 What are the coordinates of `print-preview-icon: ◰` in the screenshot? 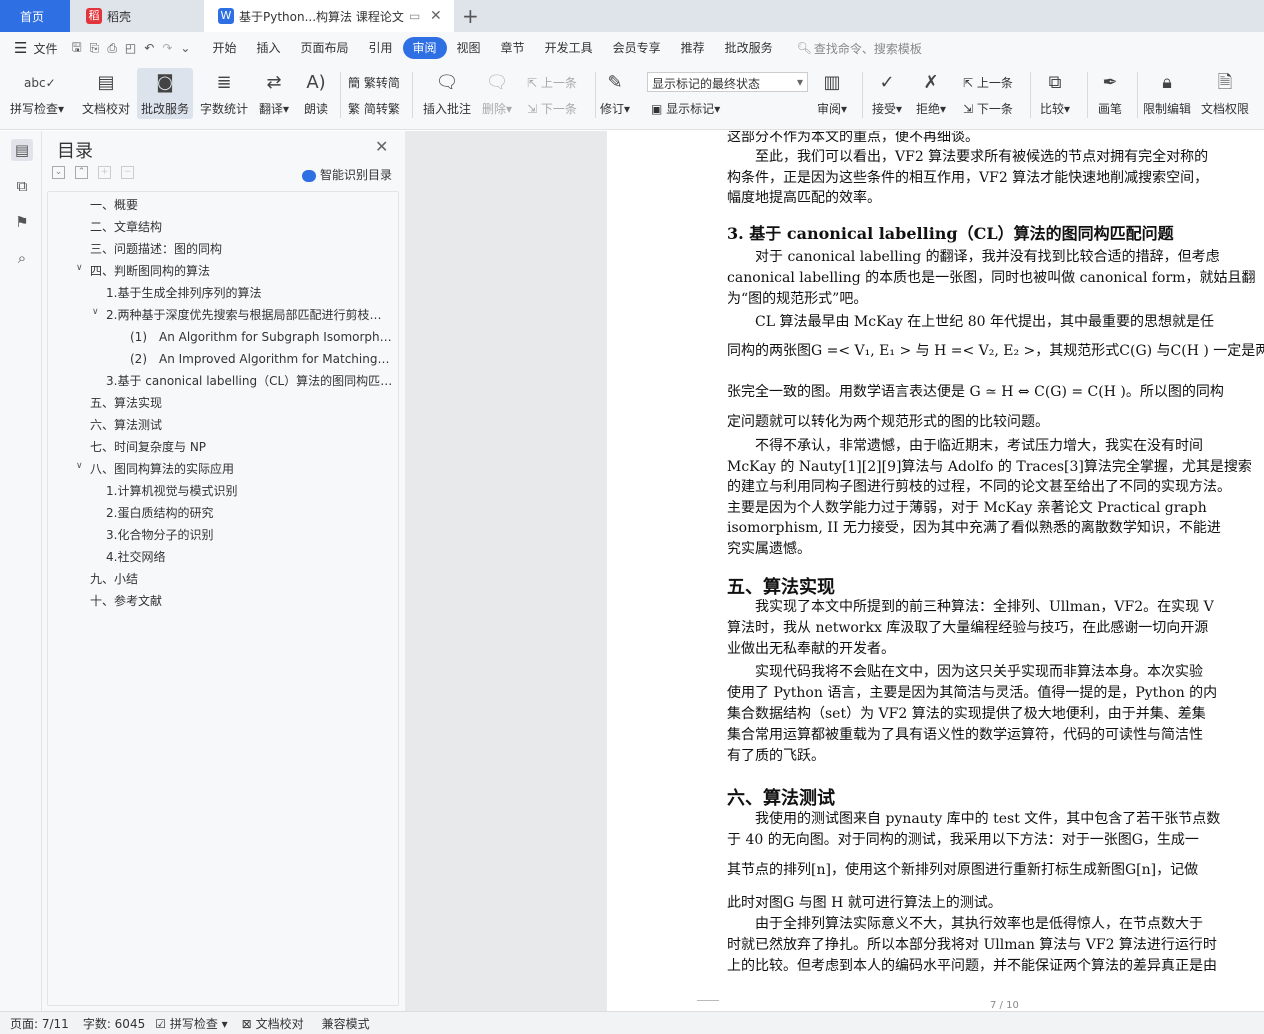 It's located at (130, 48).